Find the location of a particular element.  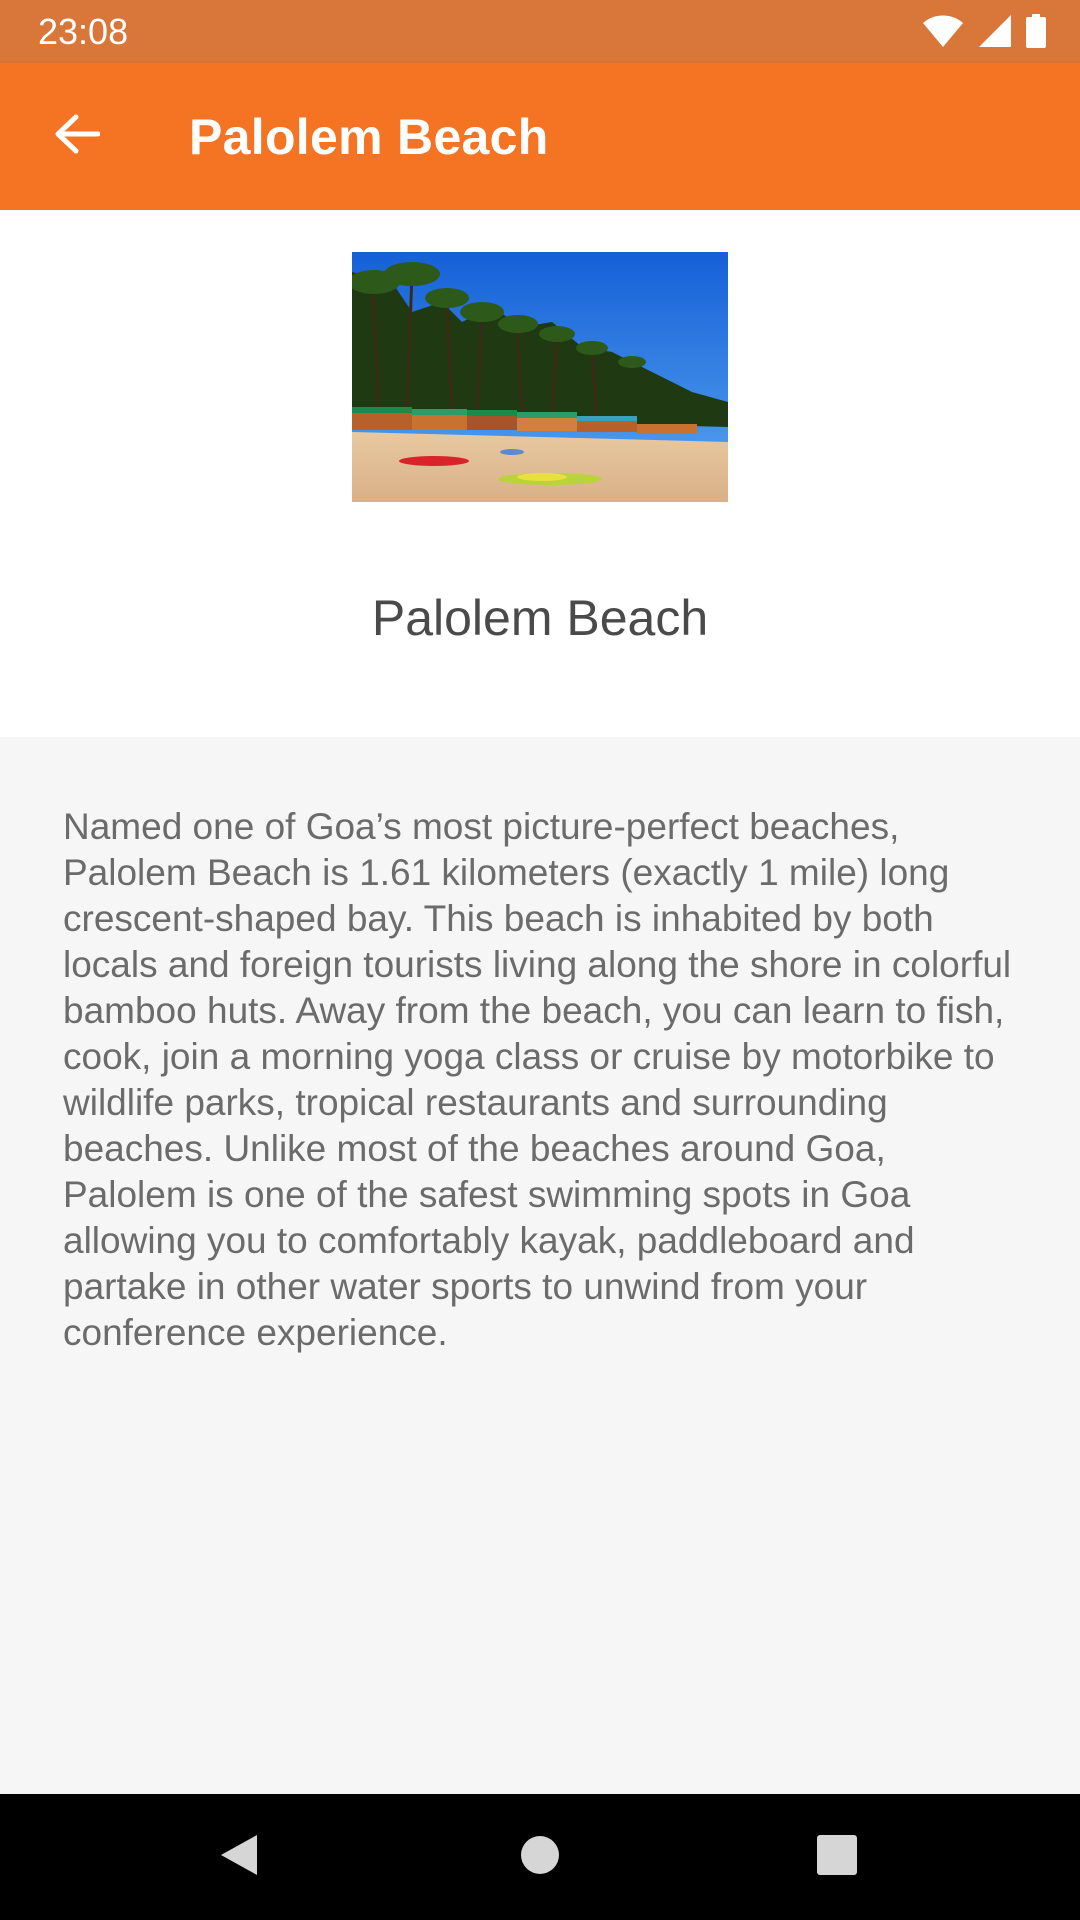

nav-home-button is located at coordinates (540, 1857).